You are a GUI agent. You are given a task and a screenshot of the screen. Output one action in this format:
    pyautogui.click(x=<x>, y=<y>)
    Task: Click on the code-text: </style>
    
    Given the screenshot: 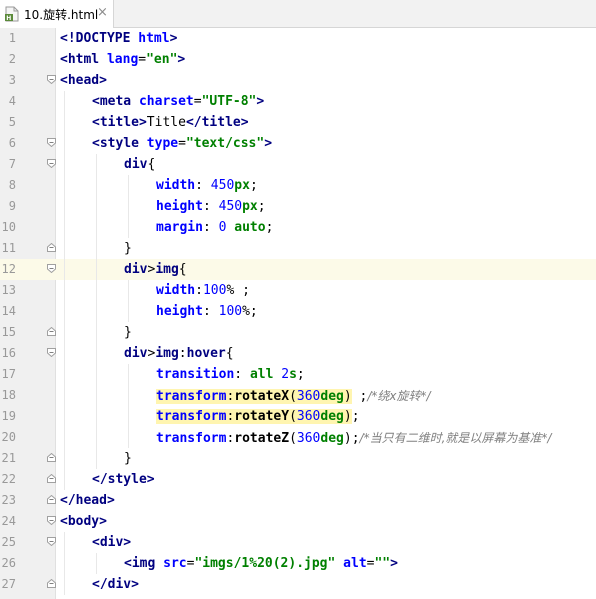 What is the action you would take?
    pyautogui.click(x=123, y=480)
    